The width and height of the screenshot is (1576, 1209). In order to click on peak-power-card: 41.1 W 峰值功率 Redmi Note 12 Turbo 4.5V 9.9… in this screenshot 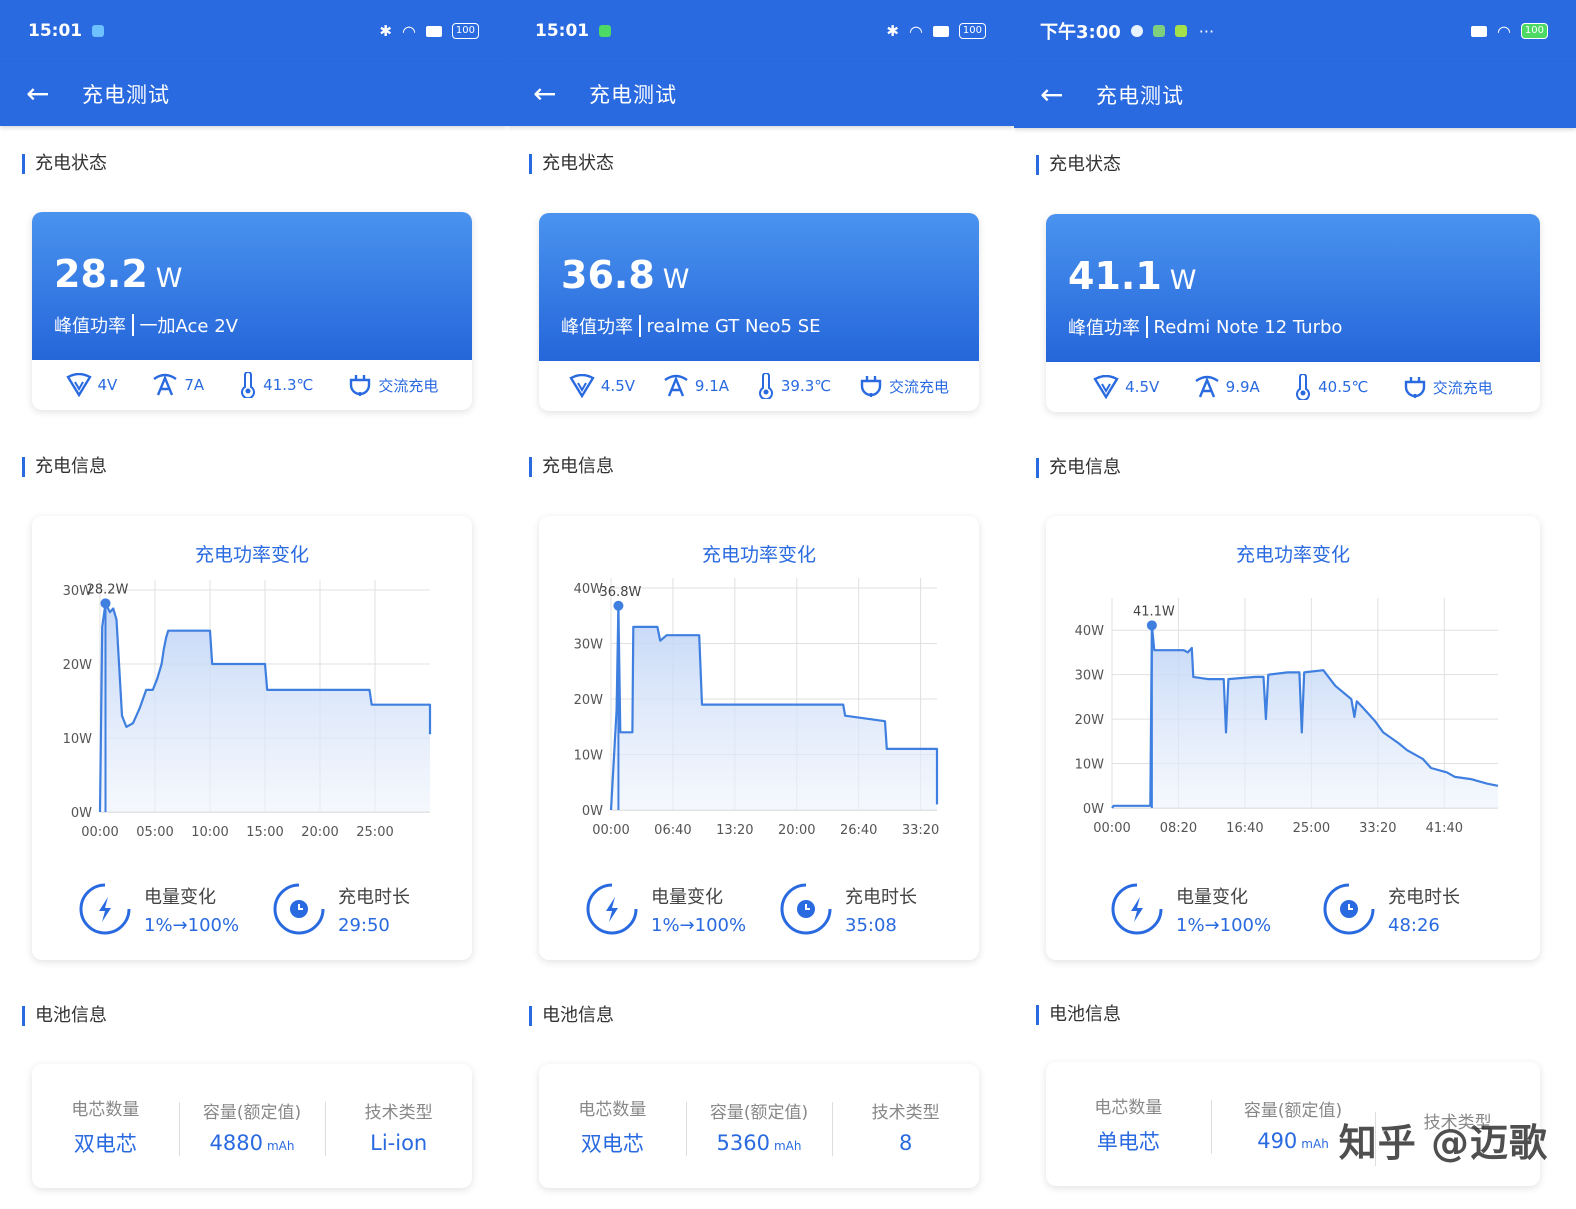, I will do `click(1293, 313)`.